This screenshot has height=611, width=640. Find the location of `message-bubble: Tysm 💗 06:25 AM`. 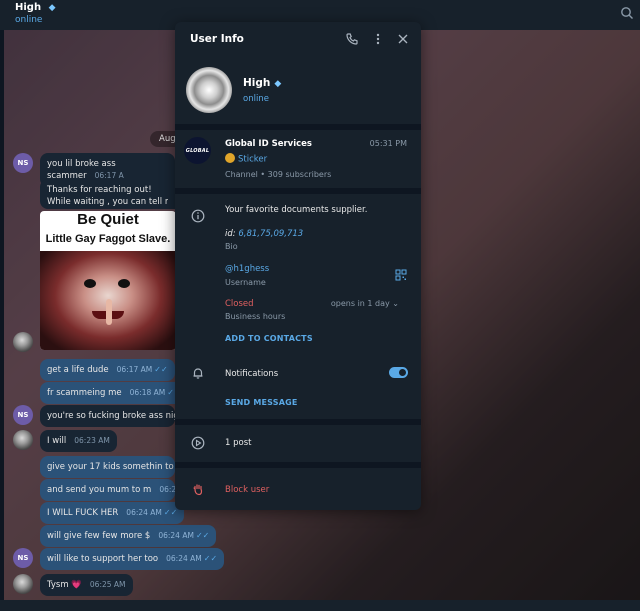

message-bubble: Tysm 💗 06:25 AM is located at coordinates (86, 585).